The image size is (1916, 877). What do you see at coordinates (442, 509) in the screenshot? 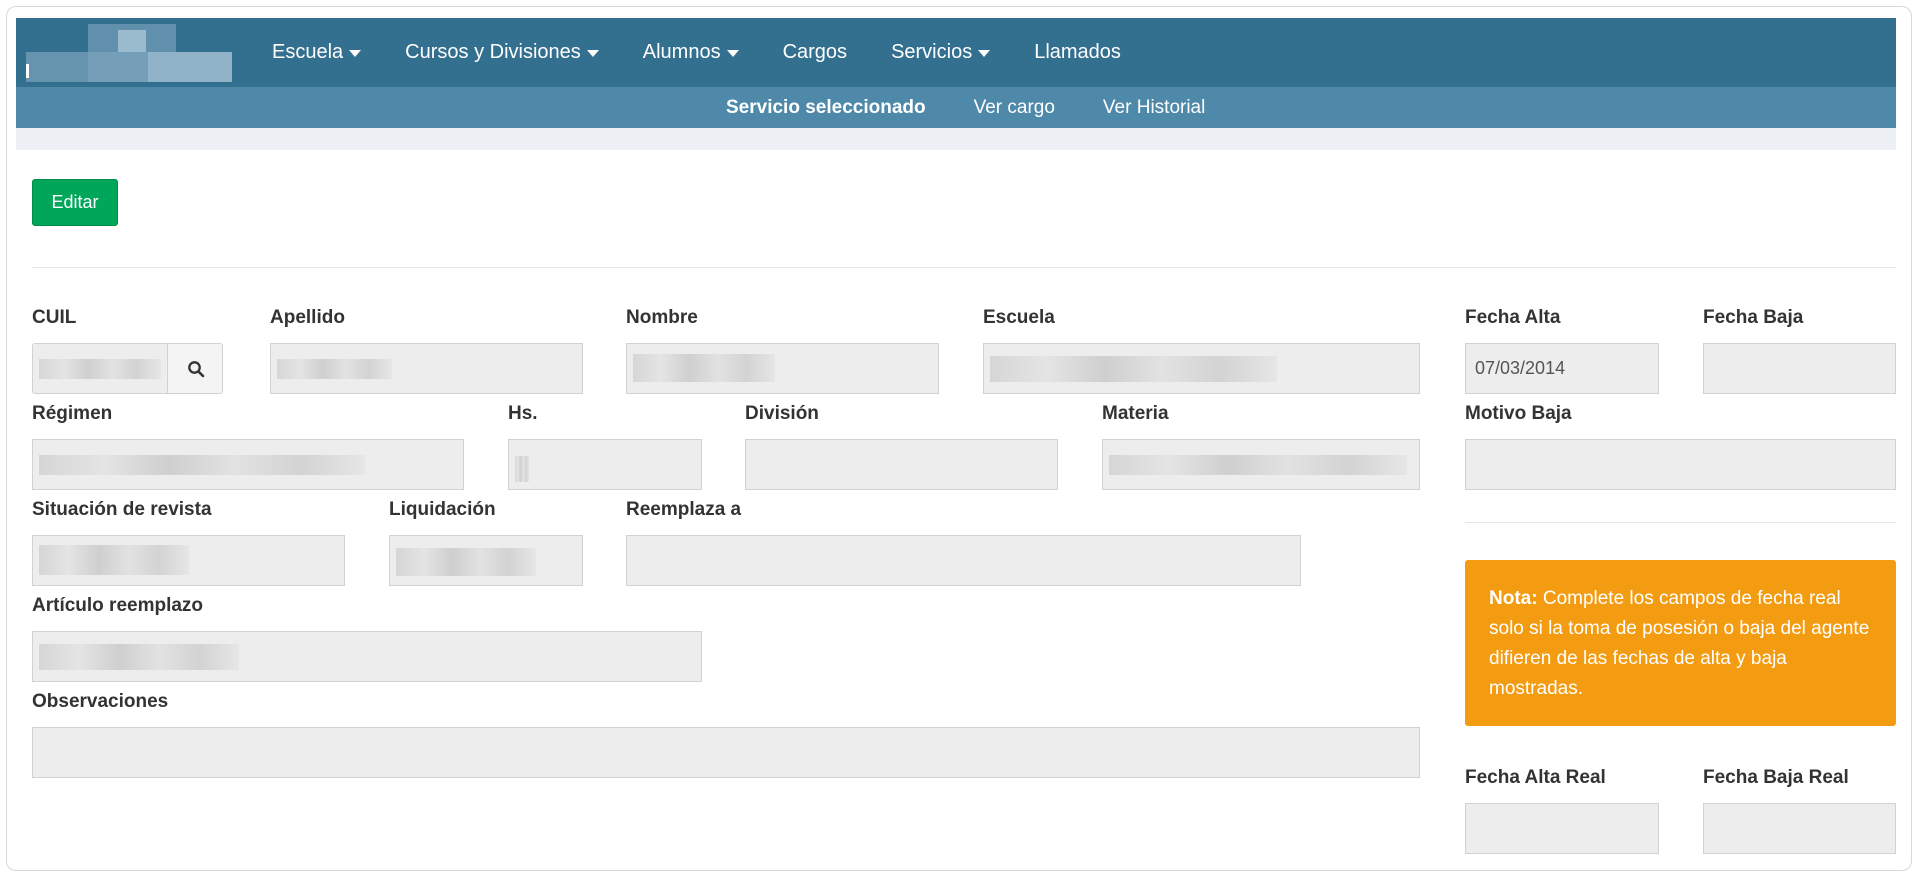
I see `liquidacion-label: Liquidación` at bounding box center [442, 509].